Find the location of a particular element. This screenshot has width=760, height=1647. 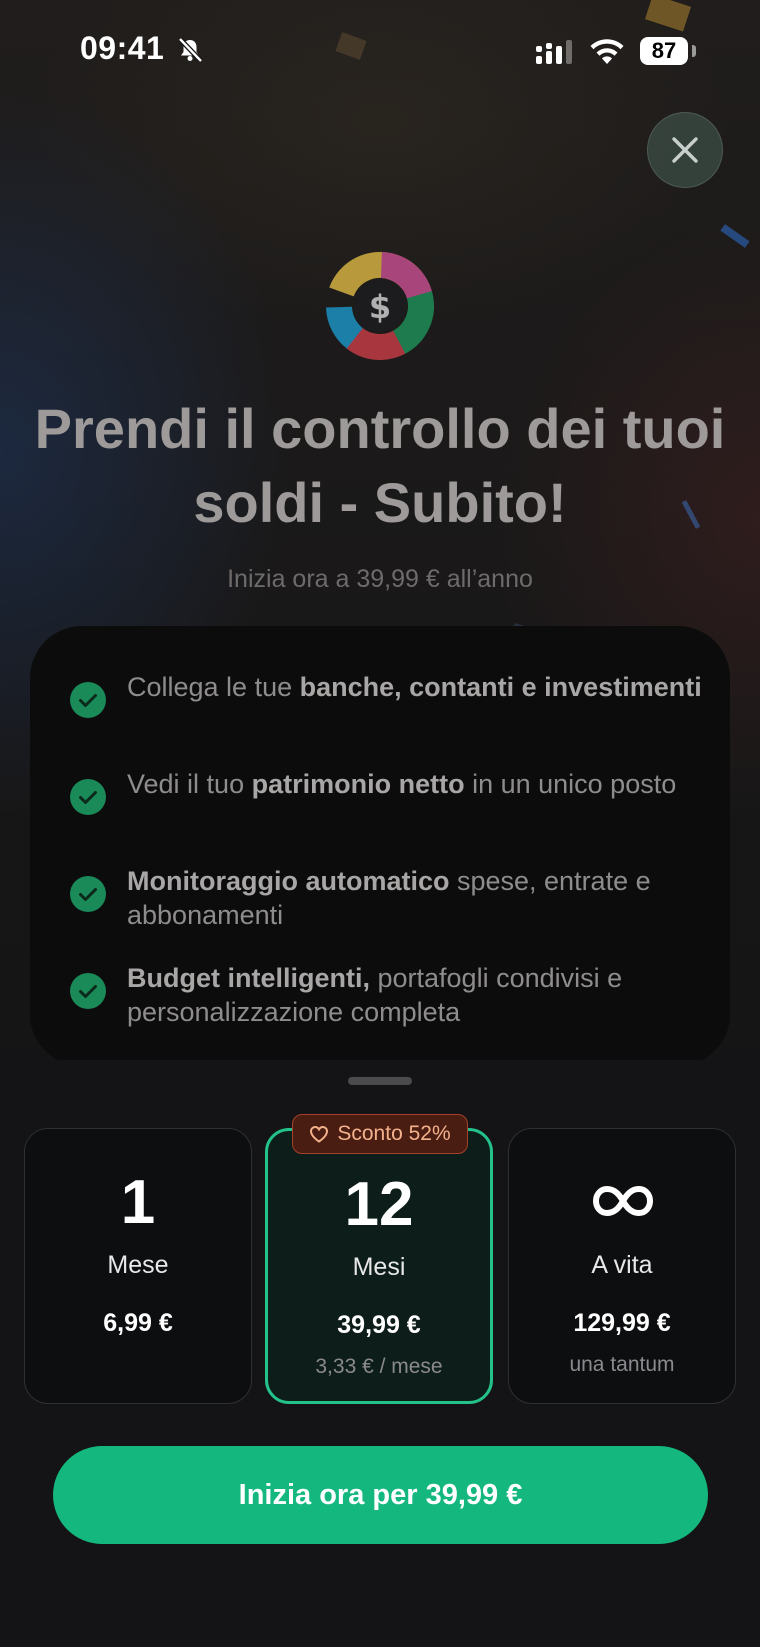

feature-text-bold: Budget intelligenti, is located at coordinates (248, 978).